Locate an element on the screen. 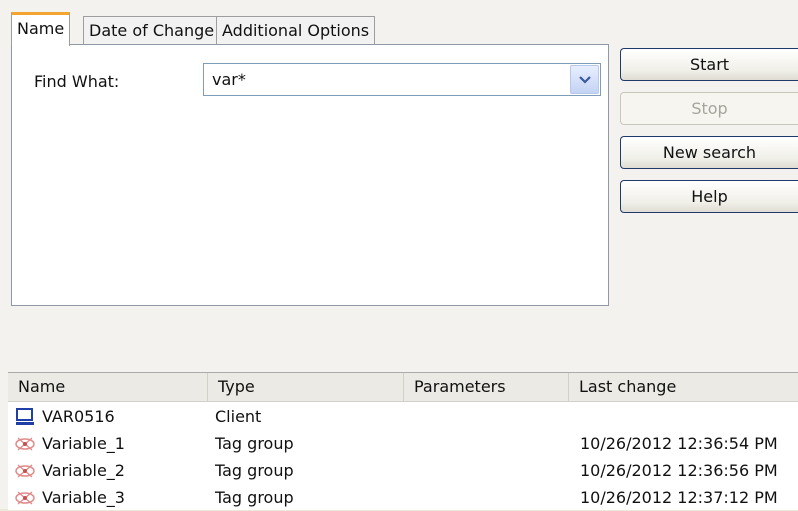 This screenshot has width=798, height=511. row-name: Variable_1 is located at coordinates (83, 443).